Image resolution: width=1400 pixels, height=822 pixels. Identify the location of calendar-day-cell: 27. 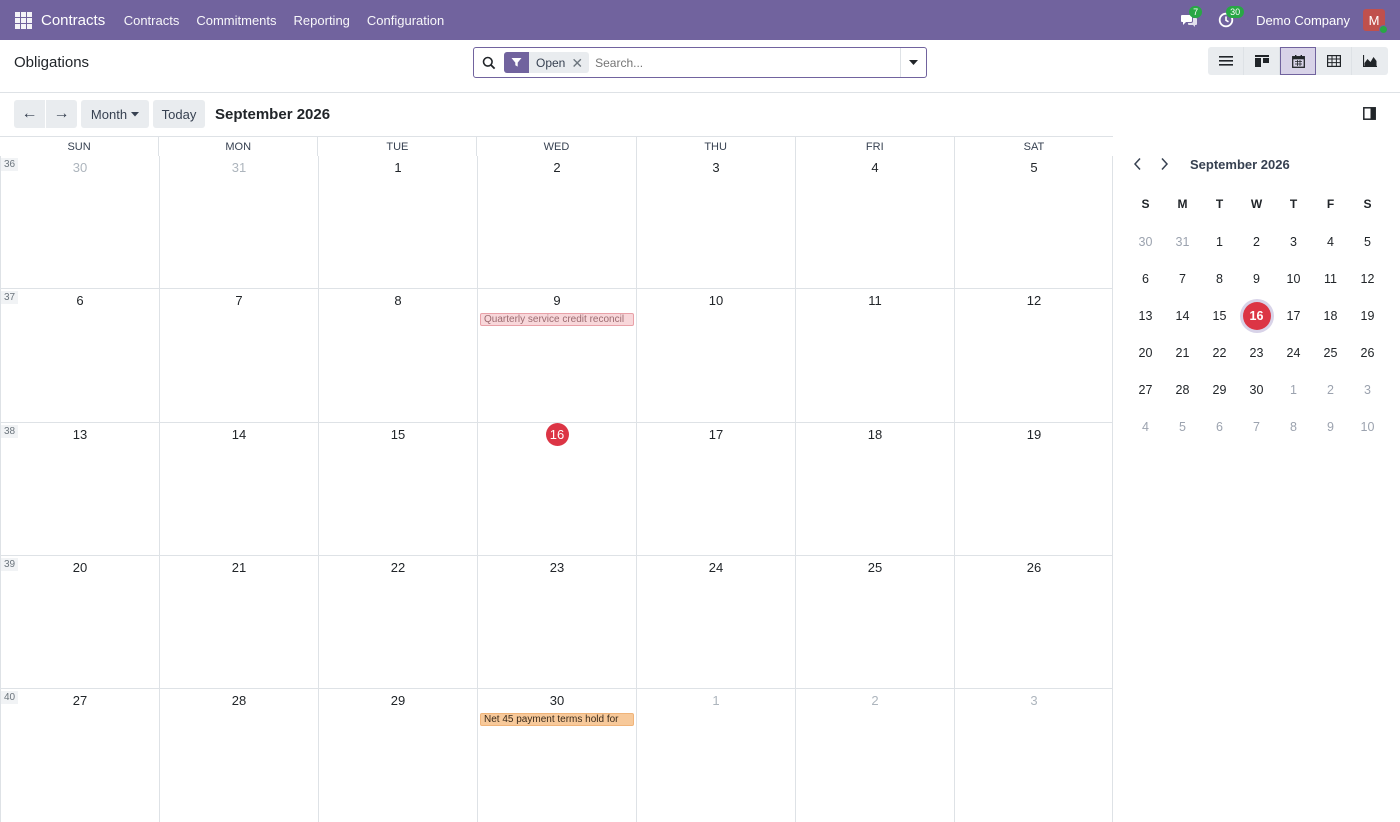
(79, 755).